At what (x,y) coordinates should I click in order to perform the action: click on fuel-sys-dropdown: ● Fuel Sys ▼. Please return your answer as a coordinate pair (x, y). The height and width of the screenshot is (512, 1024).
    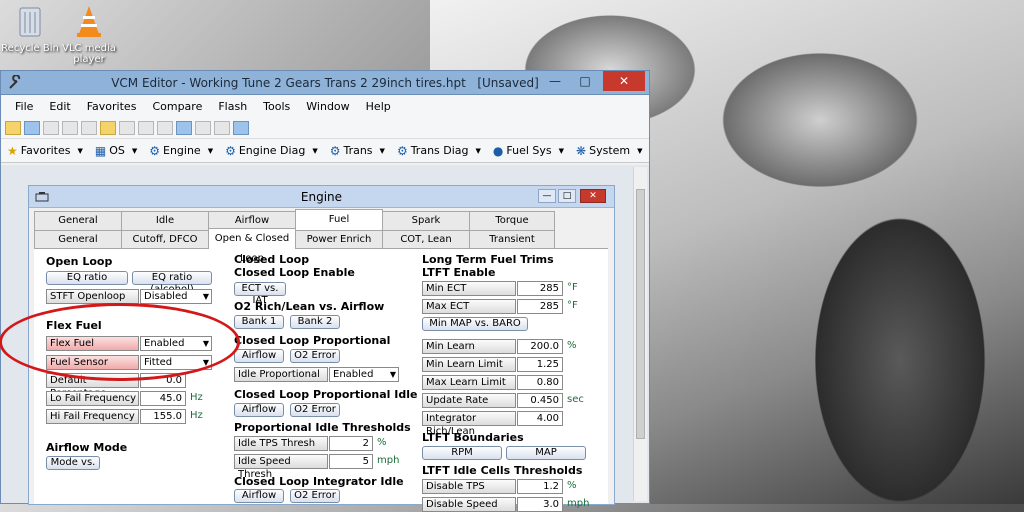
    Looking at the image, I should click on (528, 151).